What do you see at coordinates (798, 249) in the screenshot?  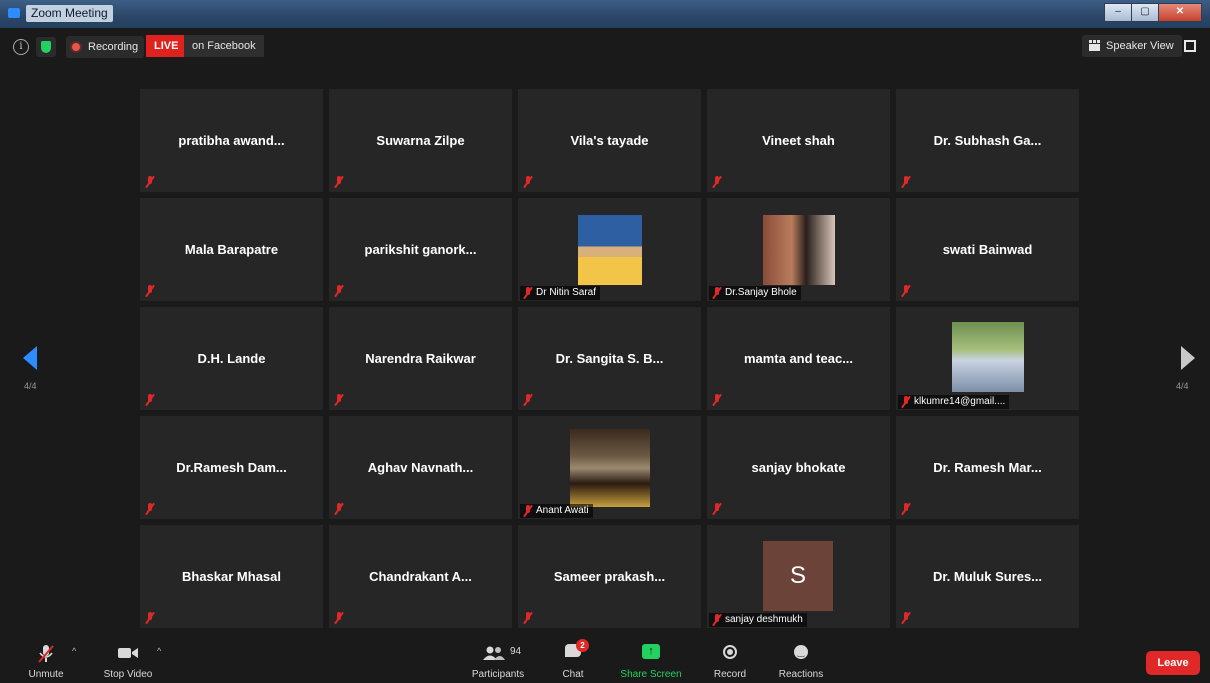 I see `participant-tile-video: Dr.Sanjay Bhole` at bounding box center [798, 249].